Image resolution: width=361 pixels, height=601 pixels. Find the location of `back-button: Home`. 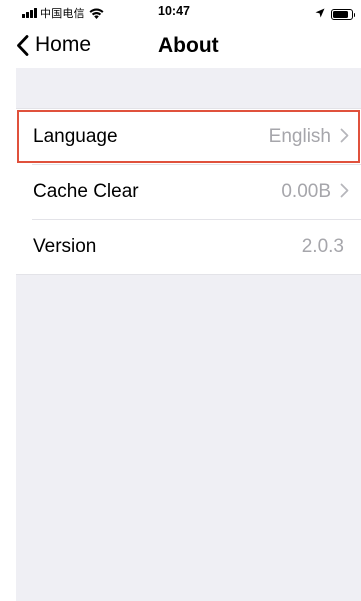

back-button: Home is located at coordinates (53, 45).